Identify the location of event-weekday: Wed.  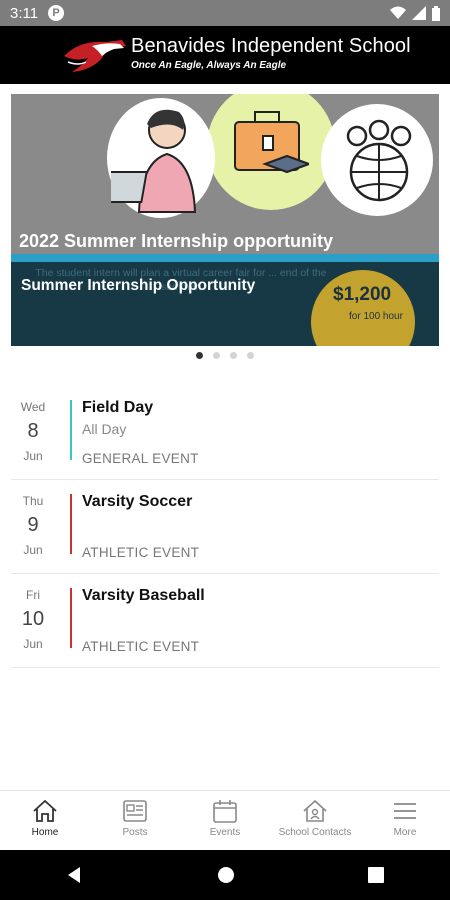
(33, 407).